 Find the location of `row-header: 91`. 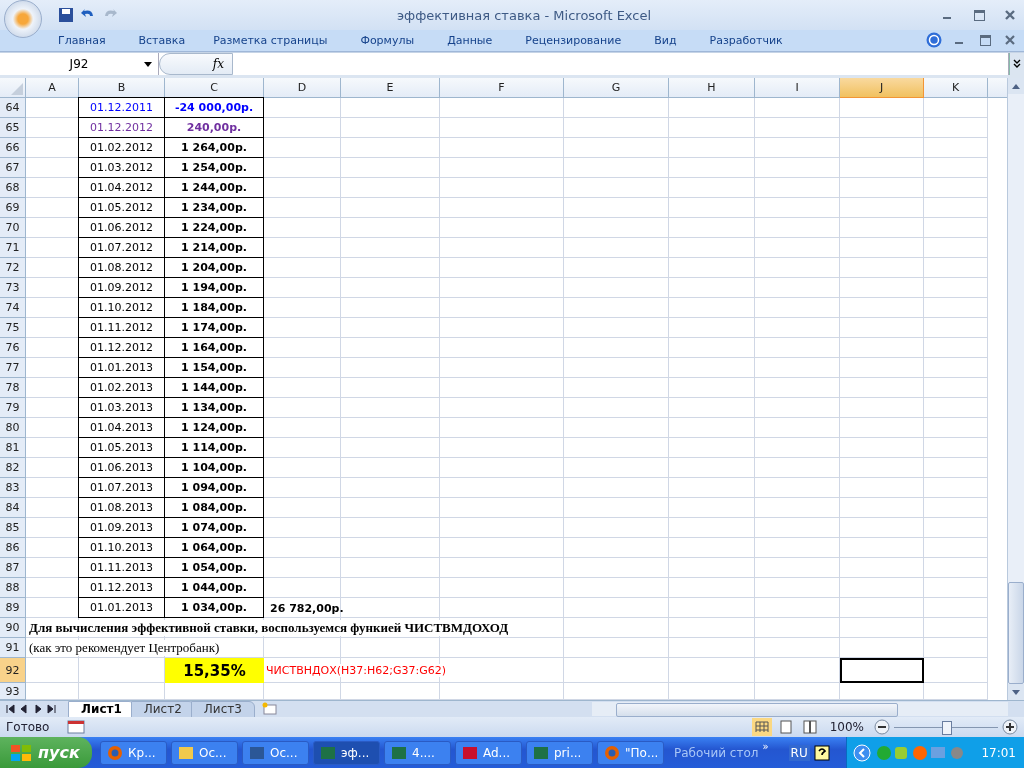

row-header: 91 is located at coordinates (13, 648).